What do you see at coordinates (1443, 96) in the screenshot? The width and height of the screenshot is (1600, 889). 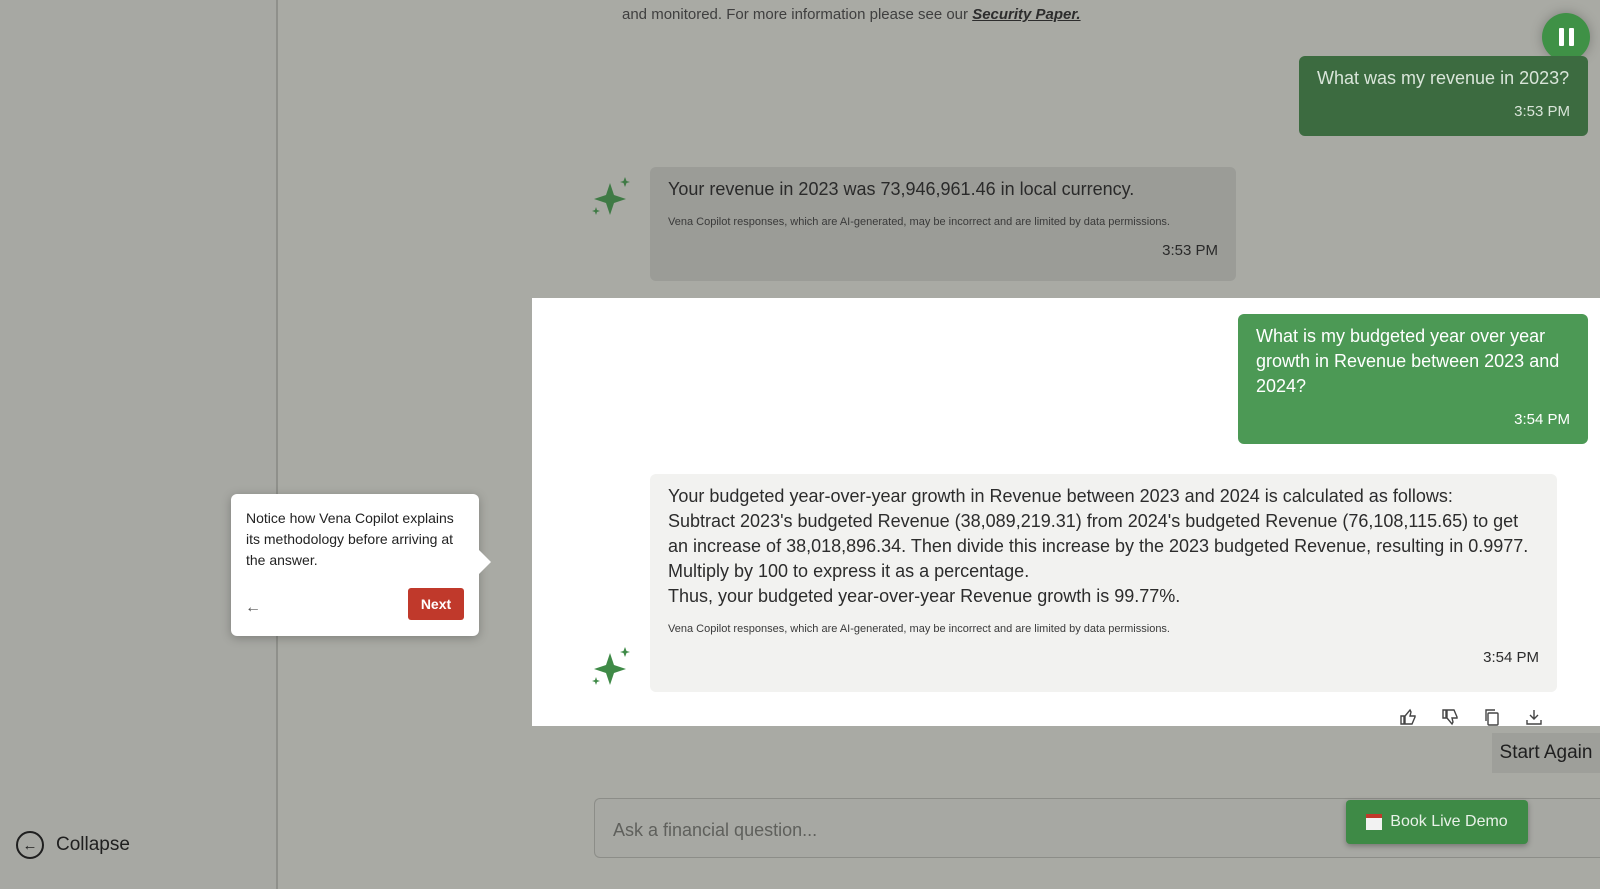 I see `user-message: What was my revenue in 2023? 3:53 PM` at bounding box center [1443, 96].